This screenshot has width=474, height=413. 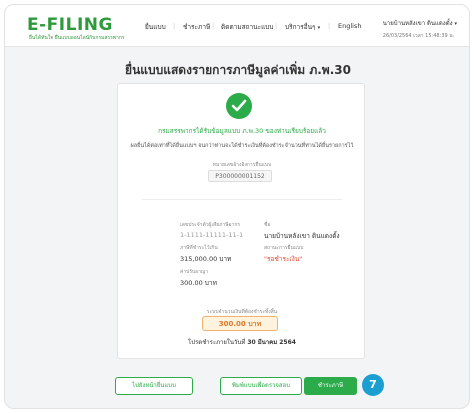 I want to click on taxid-label: เลขประจำตัวผู้เสียภาษีอากร, so click(x=210, y=225).